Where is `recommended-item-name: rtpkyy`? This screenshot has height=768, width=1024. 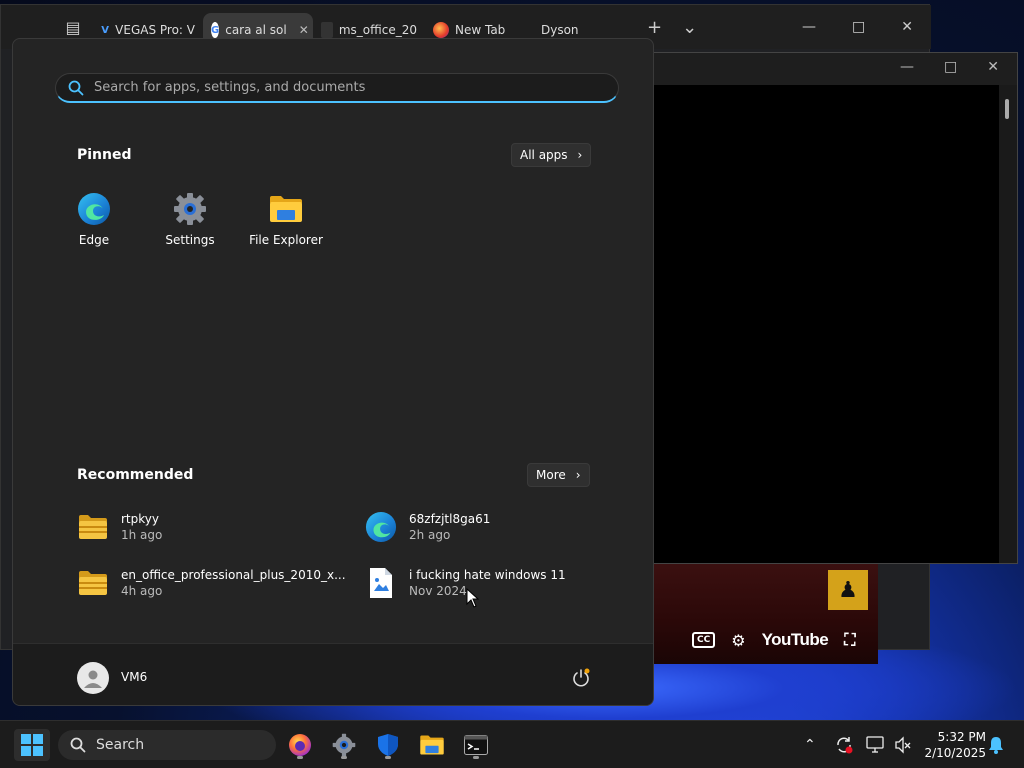
recommended-item-name: rtpkyy is located at coordinates (140, 519).